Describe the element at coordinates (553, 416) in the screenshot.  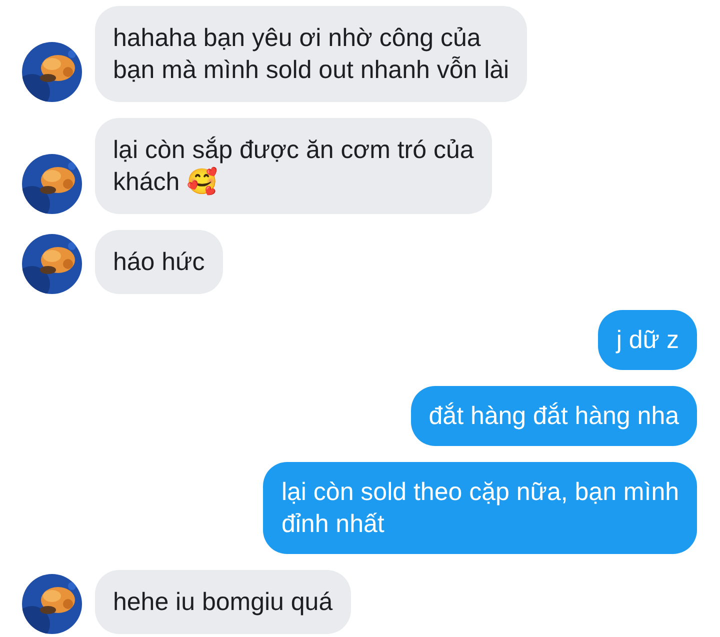
I see `message-bubble: đắt hàng đắt hàng nha` at that location.